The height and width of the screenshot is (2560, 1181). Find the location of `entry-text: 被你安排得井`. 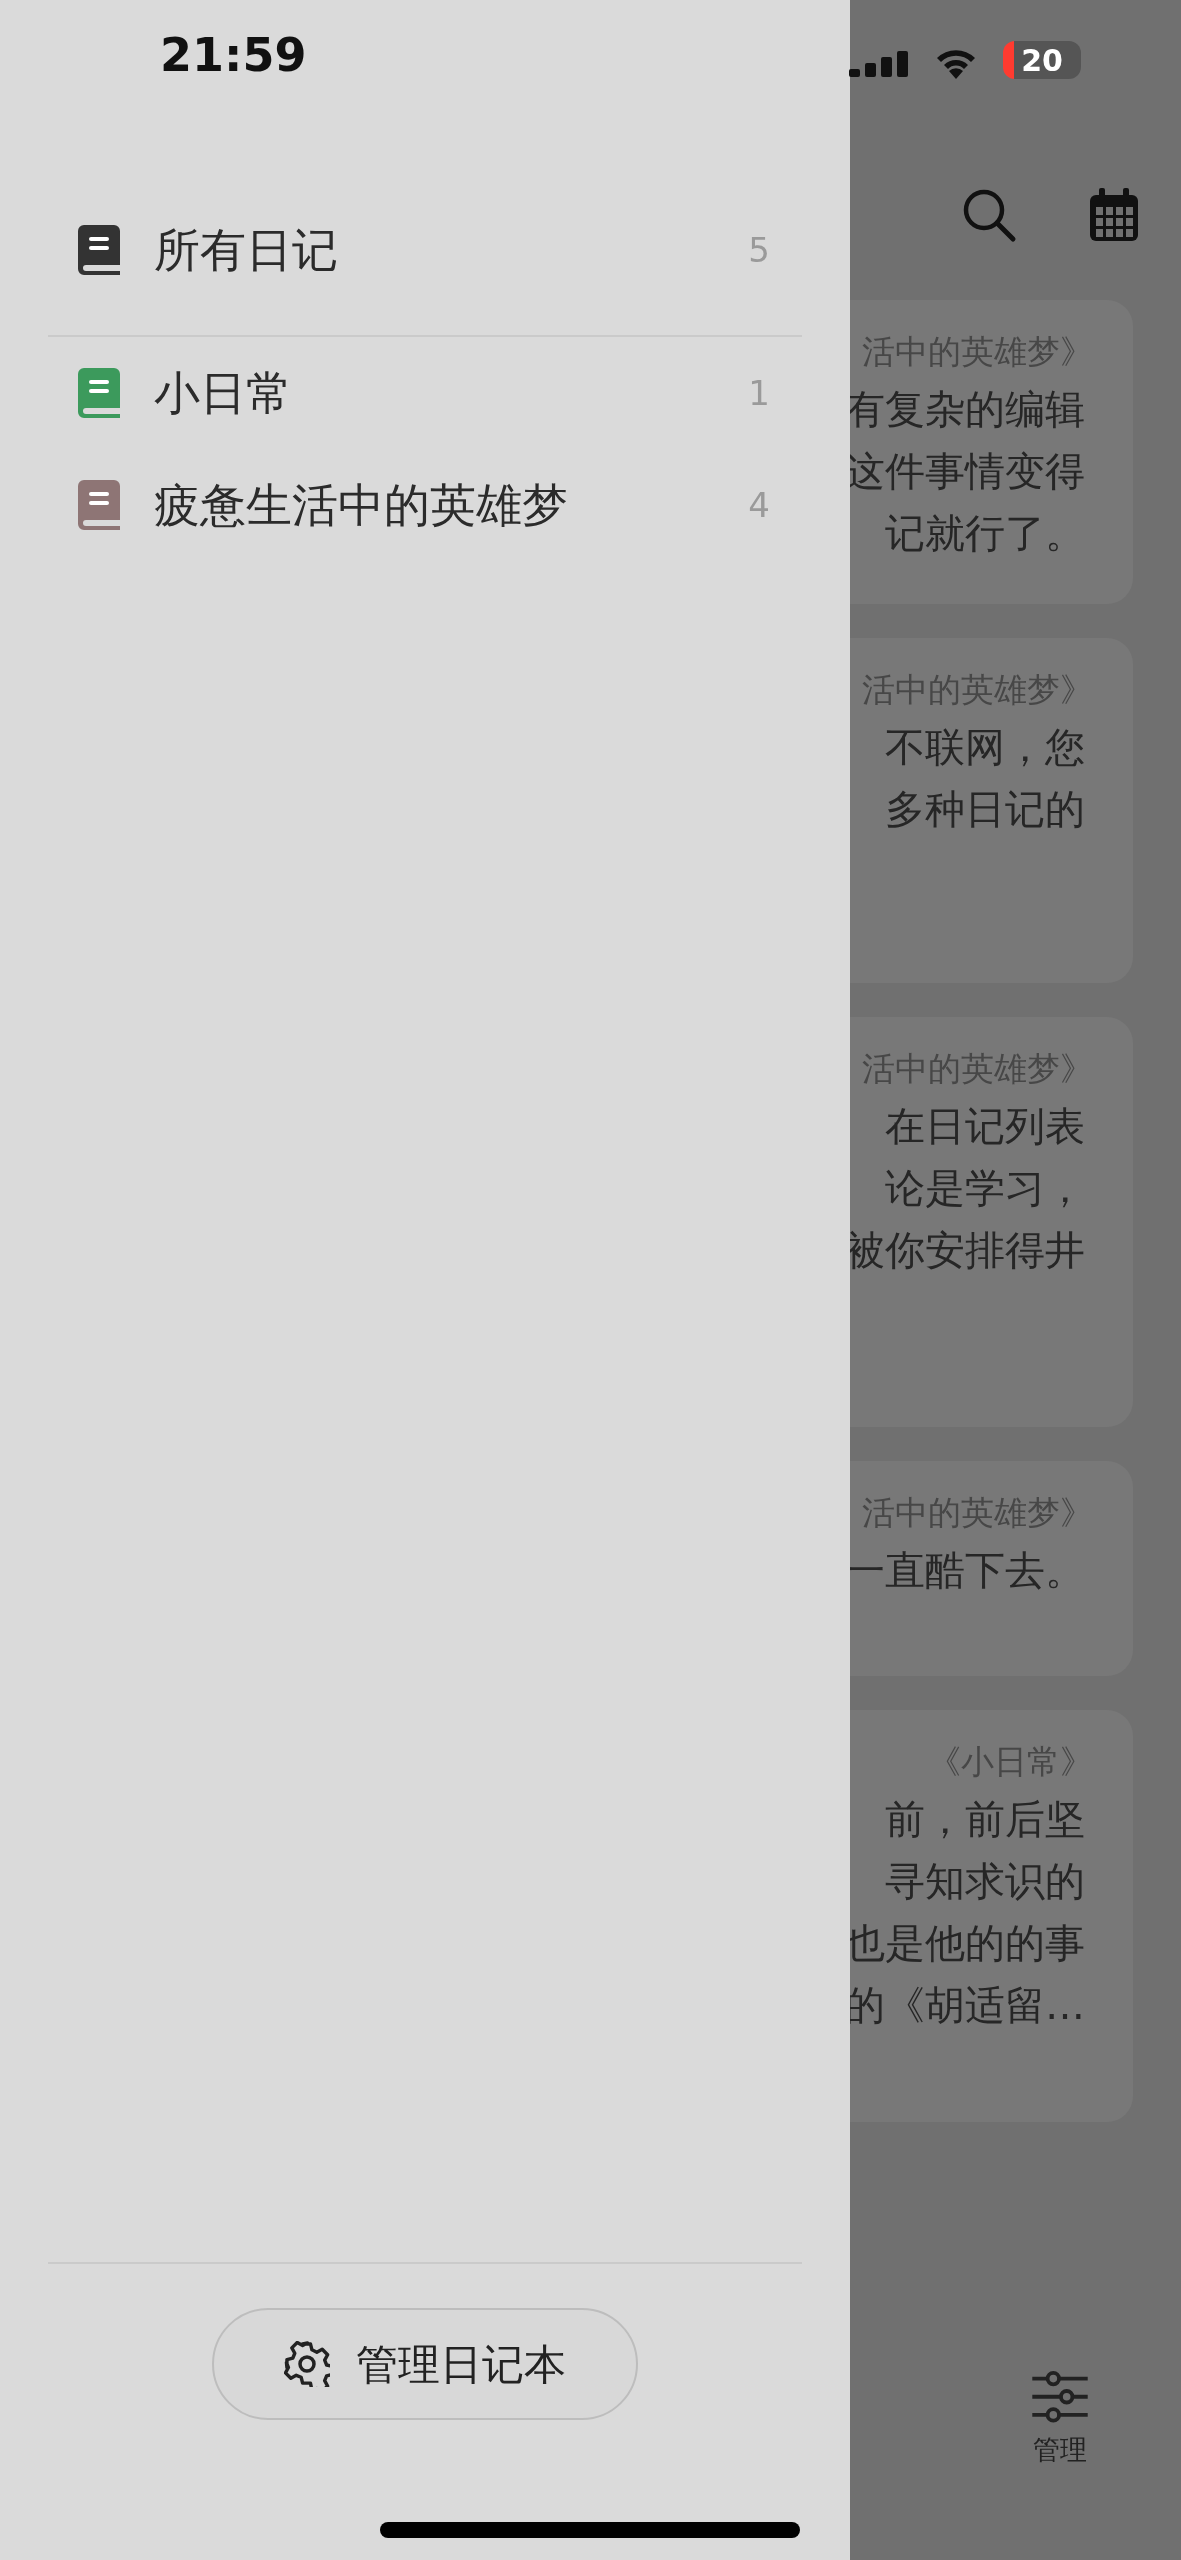

entry-text: 被你安排得井 is located at coordinates (965, 1250).